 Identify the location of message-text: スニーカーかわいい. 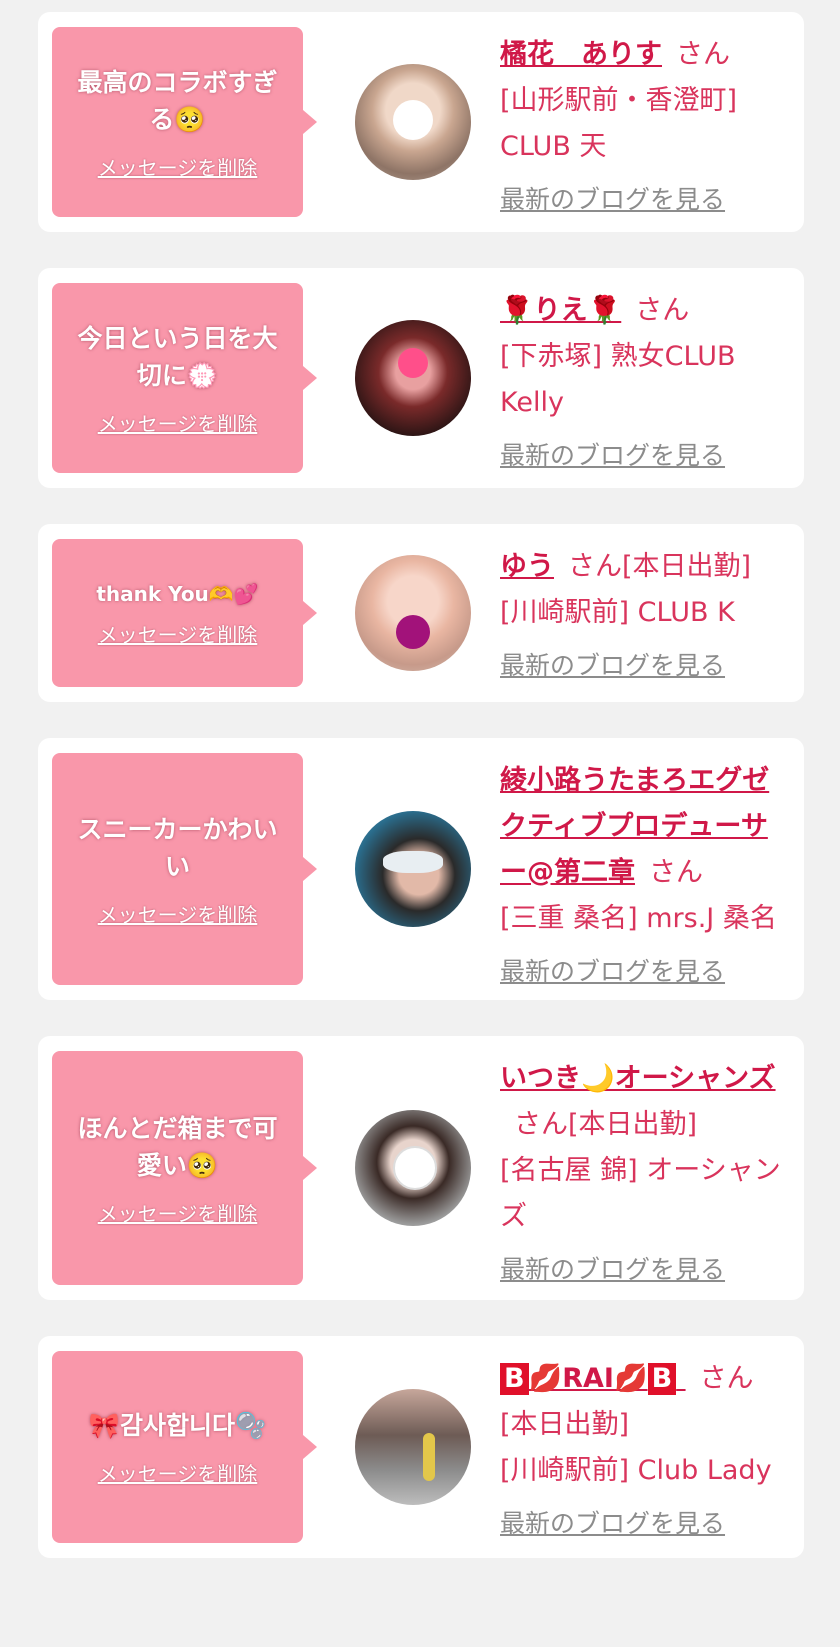
(177, 847).